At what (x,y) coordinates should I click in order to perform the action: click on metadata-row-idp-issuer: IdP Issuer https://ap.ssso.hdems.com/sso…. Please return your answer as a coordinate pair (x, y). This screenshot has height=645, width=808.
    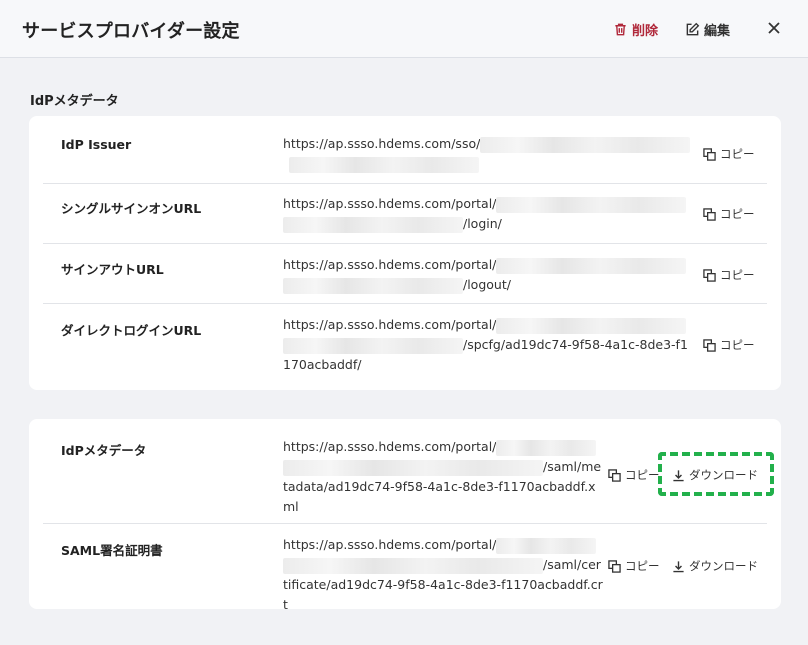
    Looking at the image, I should click on (405, 149).